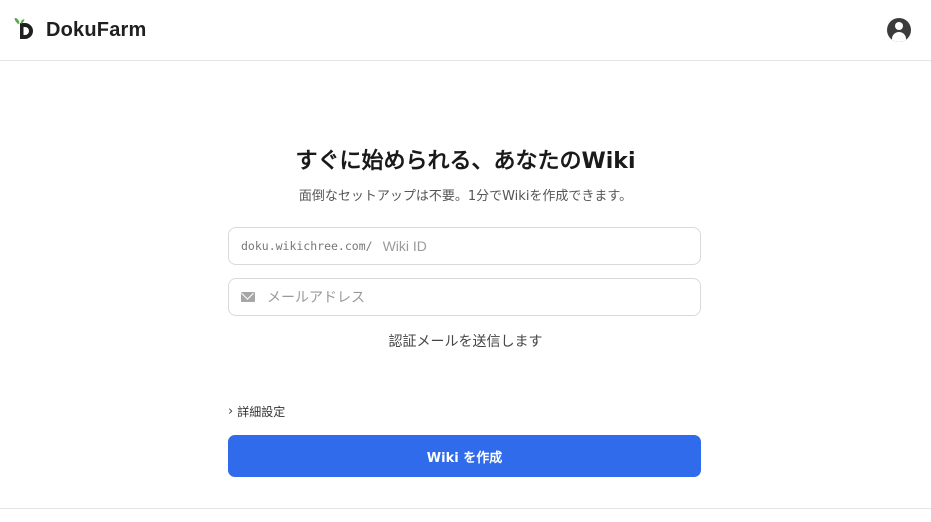 Image resolution: width=931 pixels, height=522 pixels. What do you see at coordinates (465, 508) in the screenshot?
I see `footer-divider` at bounding box center [465, 508].